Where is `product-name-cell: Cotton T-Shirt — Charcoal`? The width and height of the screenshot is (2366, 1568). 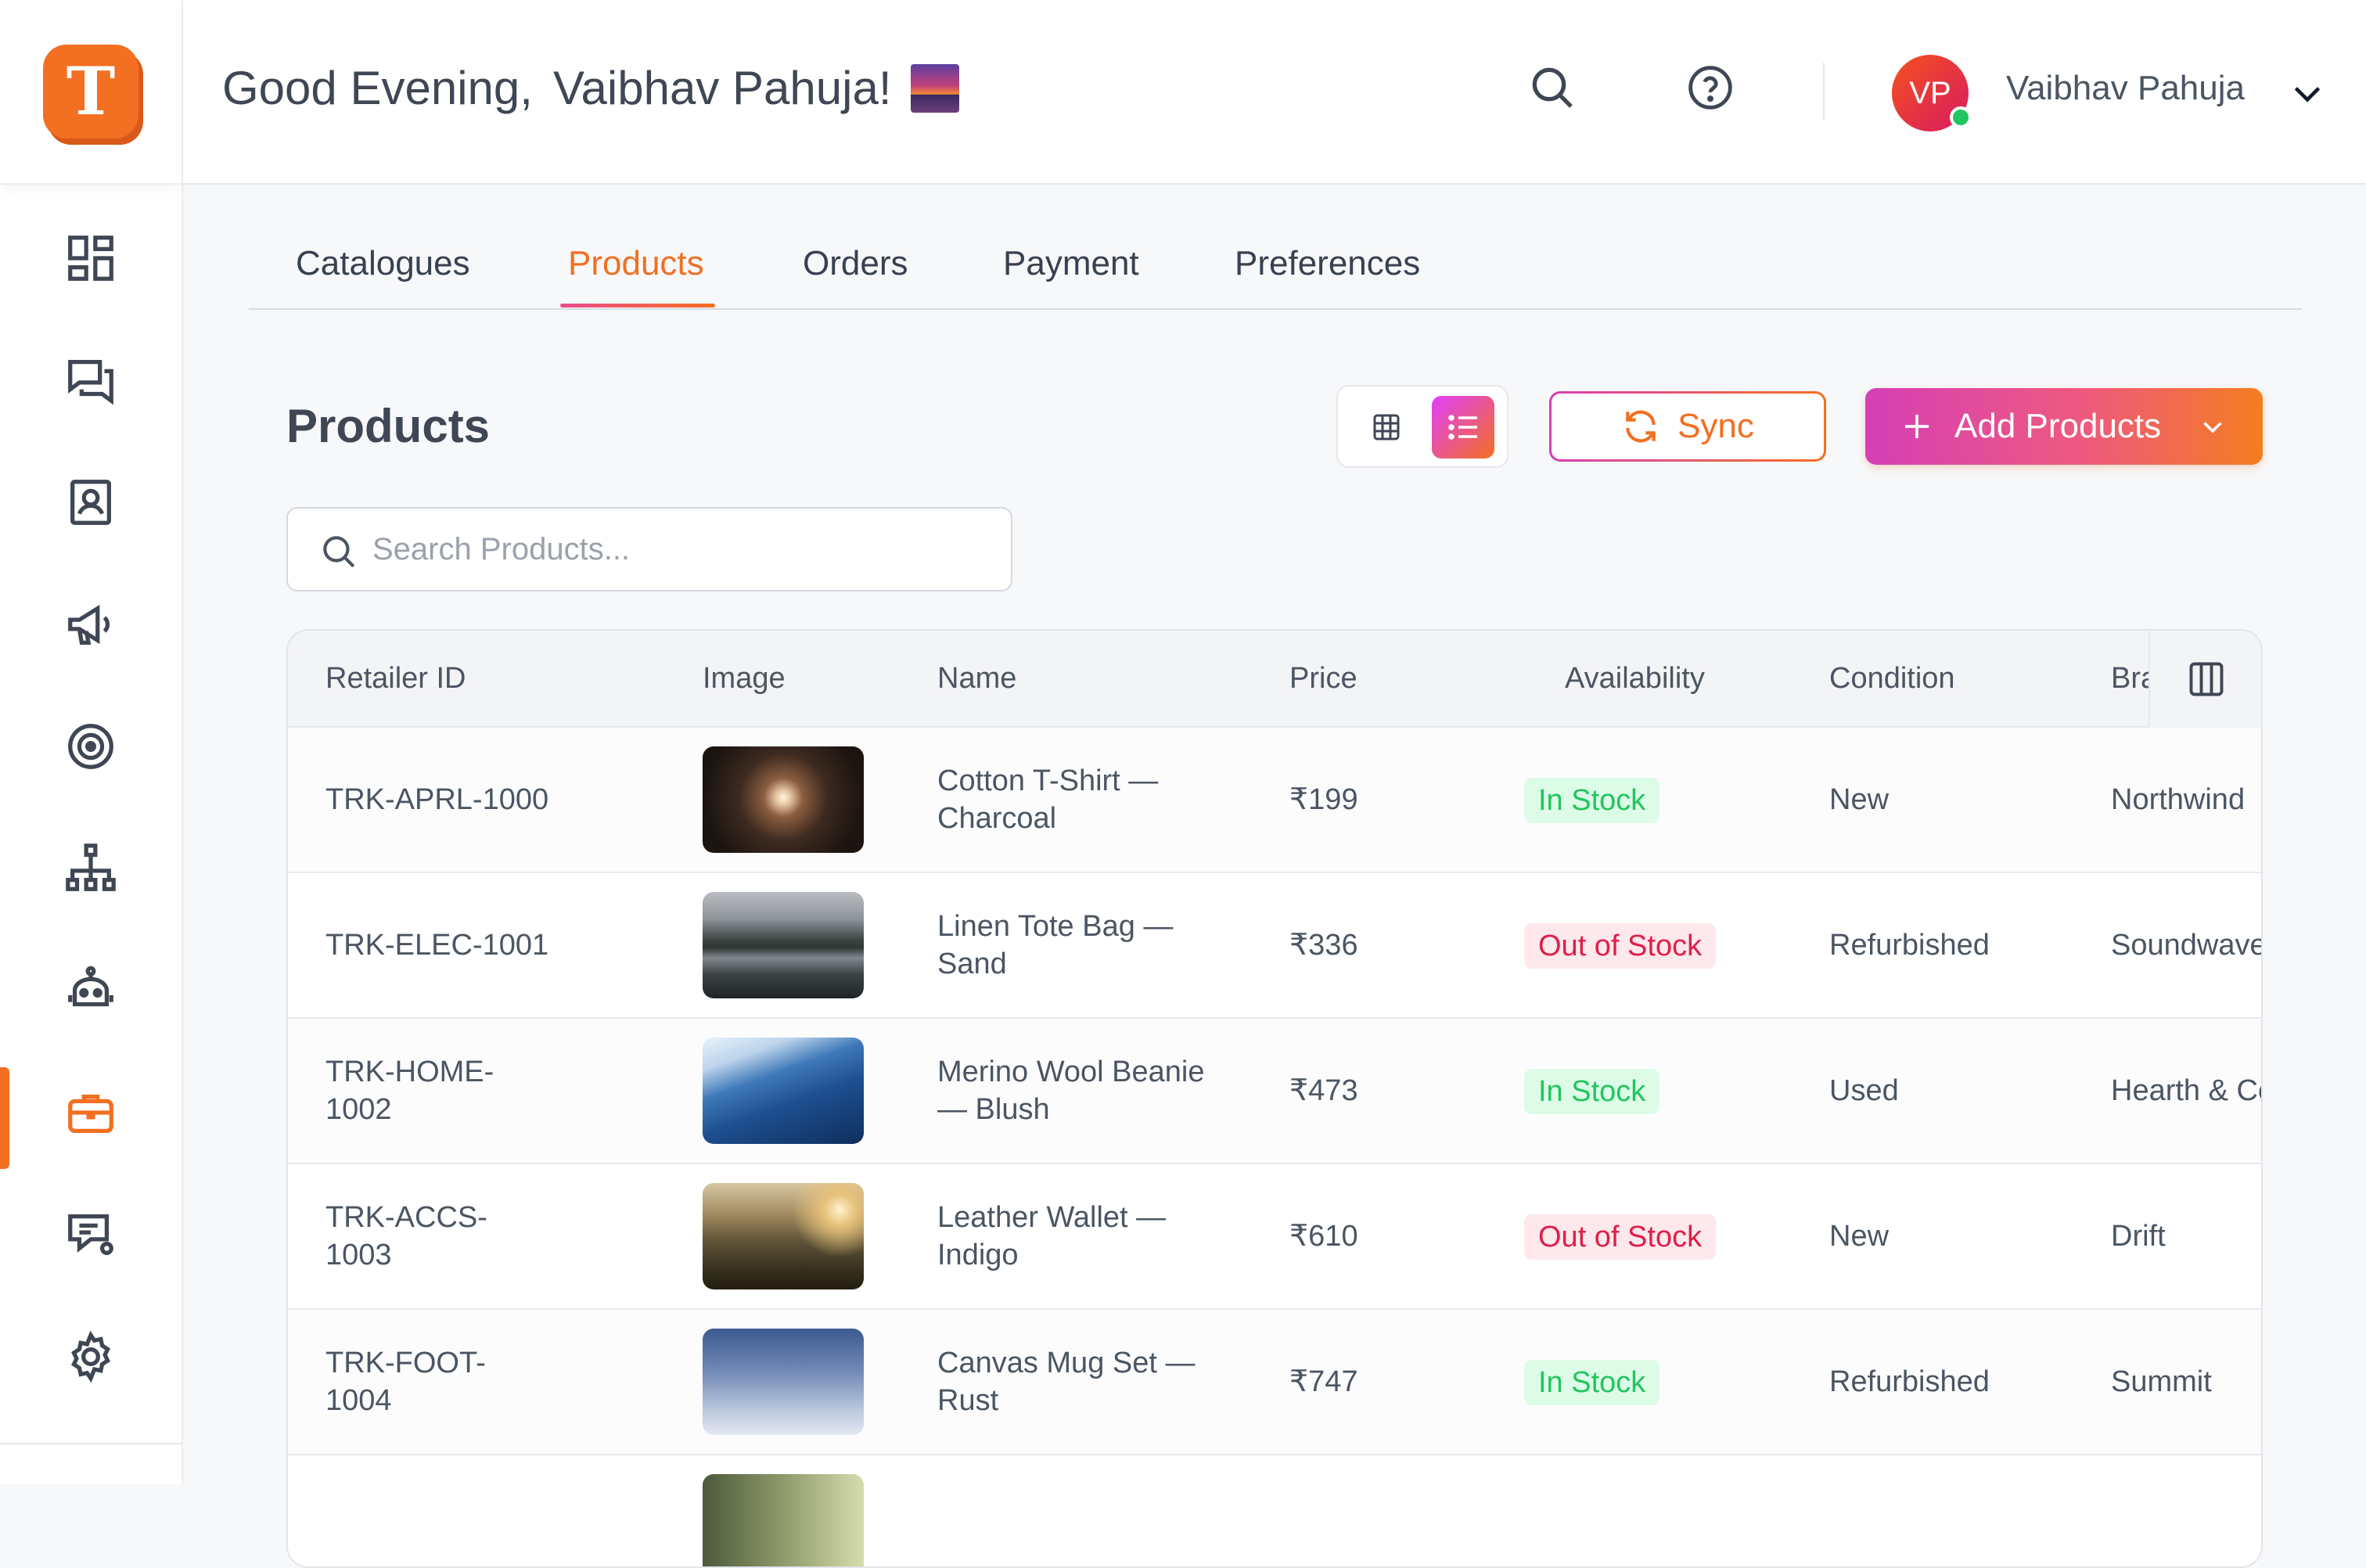
product-name-cell: Cotton T-Shirt — Charcoal is located at coordinates (1048, 800).